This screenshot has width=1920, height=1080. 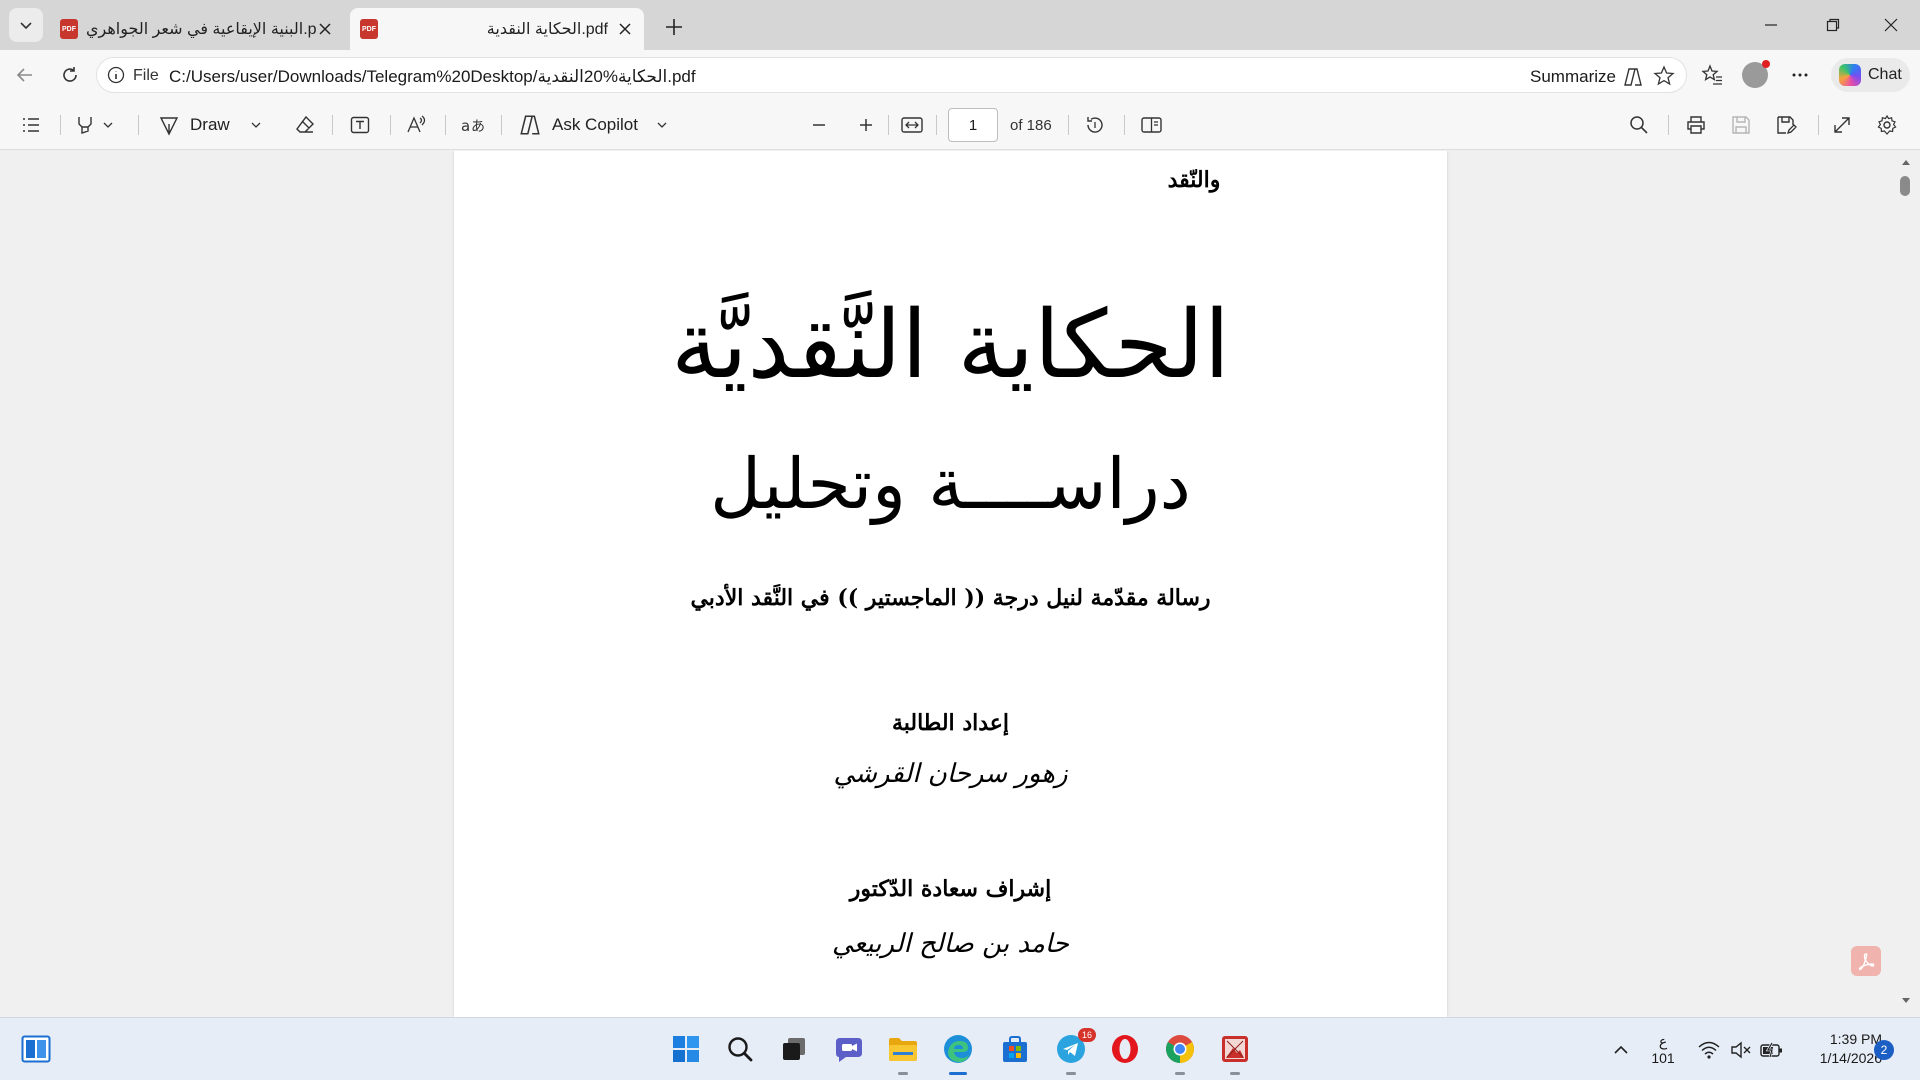 What do you see at coordinates (256, 125) in the screenshot?
I see `chevron-down-icon` at bounding box center [256, 125].